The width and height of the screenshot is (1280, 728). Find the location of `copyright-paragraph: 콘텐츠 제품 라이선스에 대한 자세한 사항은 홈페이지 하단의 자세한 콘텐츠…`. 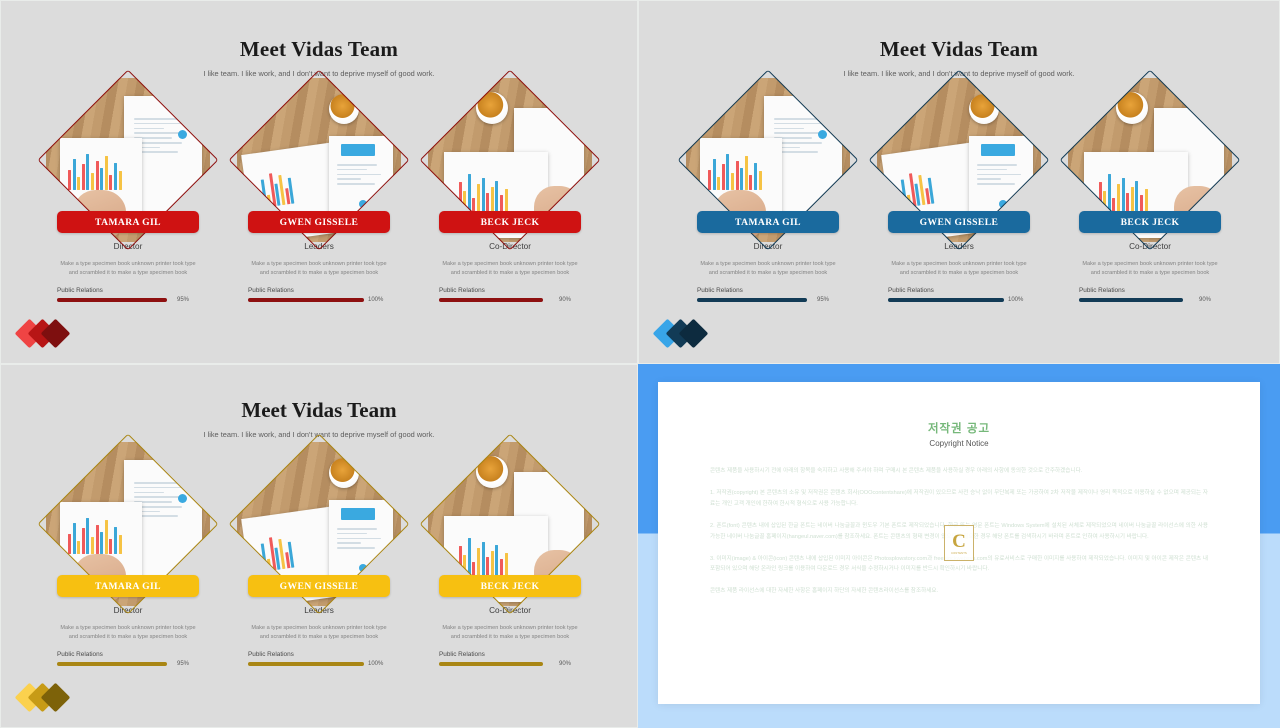

copyright-paragraph: 콘텐츠 제품 라이선스에 대한 자세한 사항은 홈페이지 하단의 자세한 콘텐츠… is located at coordinates (824, 591).